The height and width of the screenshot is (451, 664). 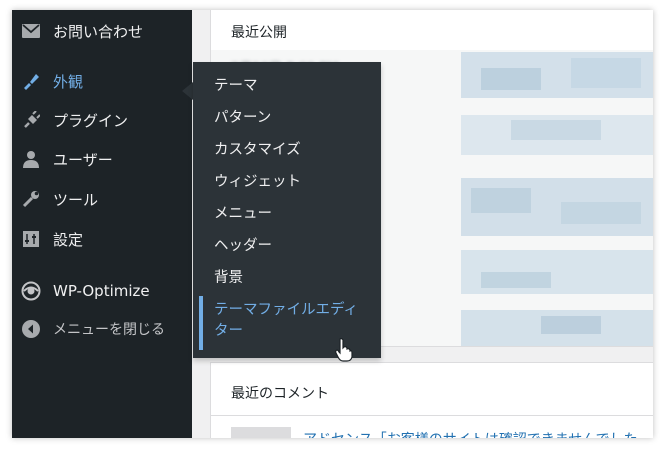 I want to click on wrench-icon, so click(x=31, y=199).